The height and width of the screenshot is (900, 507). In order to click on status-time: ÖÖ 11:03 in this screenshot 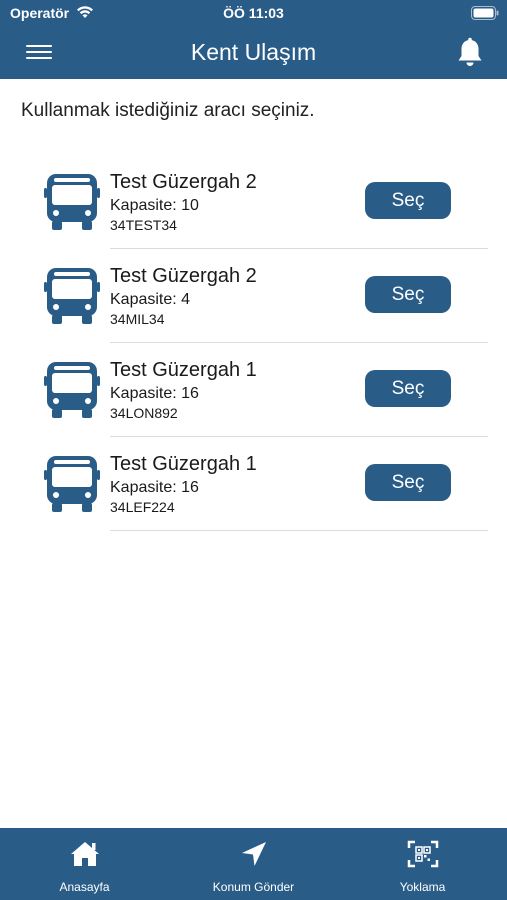, I will do `click(253, 13)`.